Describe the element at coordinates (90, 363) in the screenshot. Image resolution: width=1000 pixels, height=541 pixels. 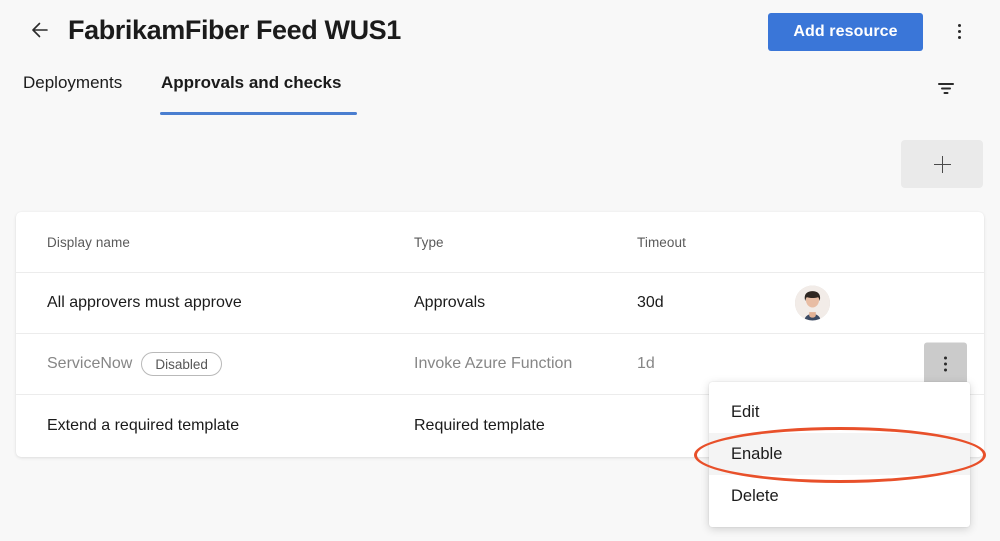
I see `display-name-text: ServiceNow` at that location.